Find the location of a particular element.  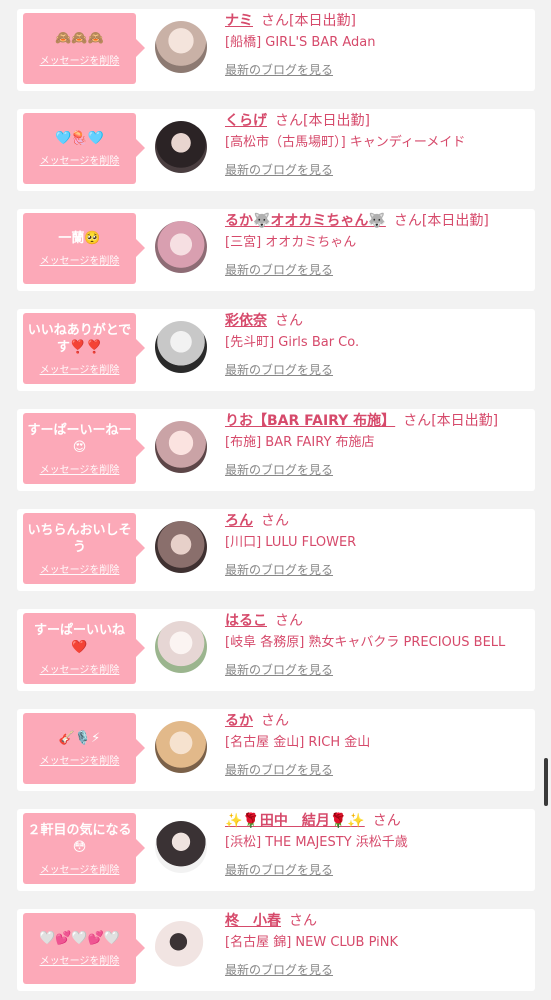

message-bubble: 🤍💕🤍💕🤍 メッセージを削除 is located at coordinates (84, 948).